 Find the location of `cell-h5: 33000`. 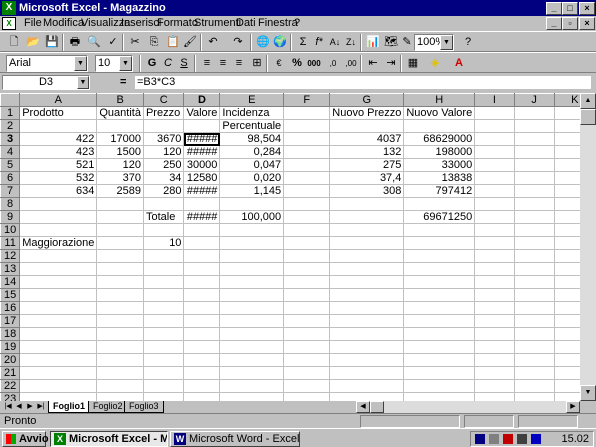

cell-h5: 33000 is located at coordinates (439, 165).